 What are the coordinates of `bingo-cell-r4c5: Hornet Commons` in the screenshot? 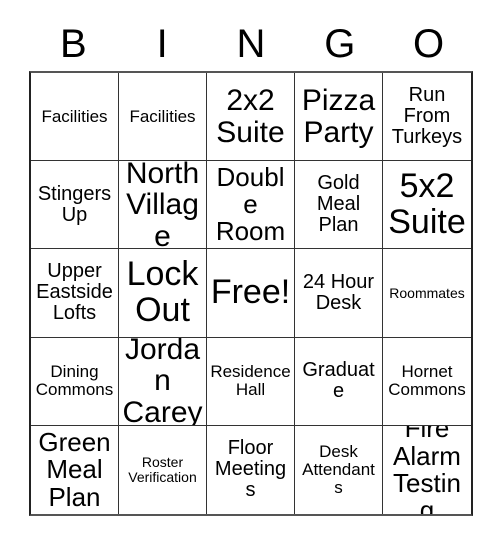 It's located at (427, 381).